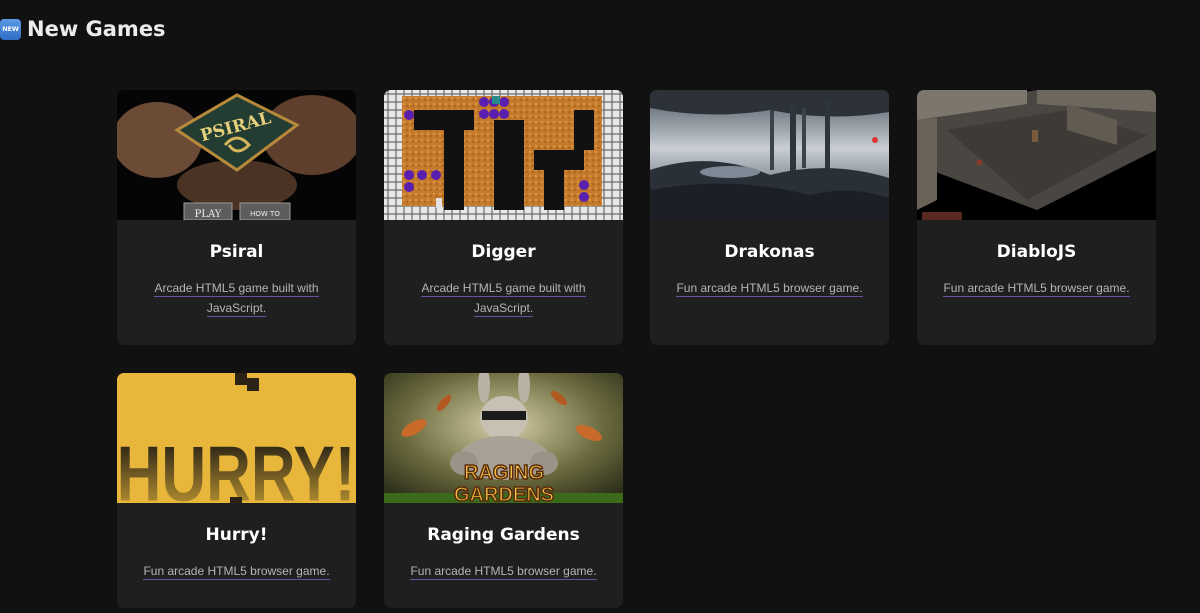 This screenshot has width=1200, height=613. I want to click on svg-text: PLAY, so click(208, 214).